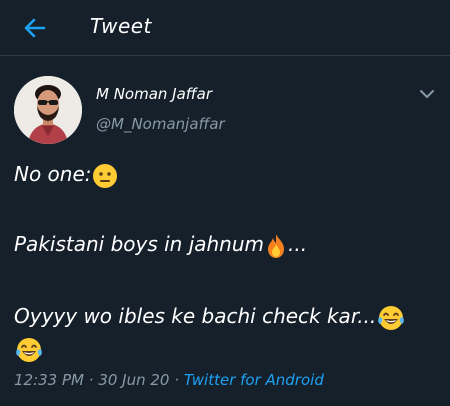  I want to click on top-app-bar: Tweet, so click(225, 27).